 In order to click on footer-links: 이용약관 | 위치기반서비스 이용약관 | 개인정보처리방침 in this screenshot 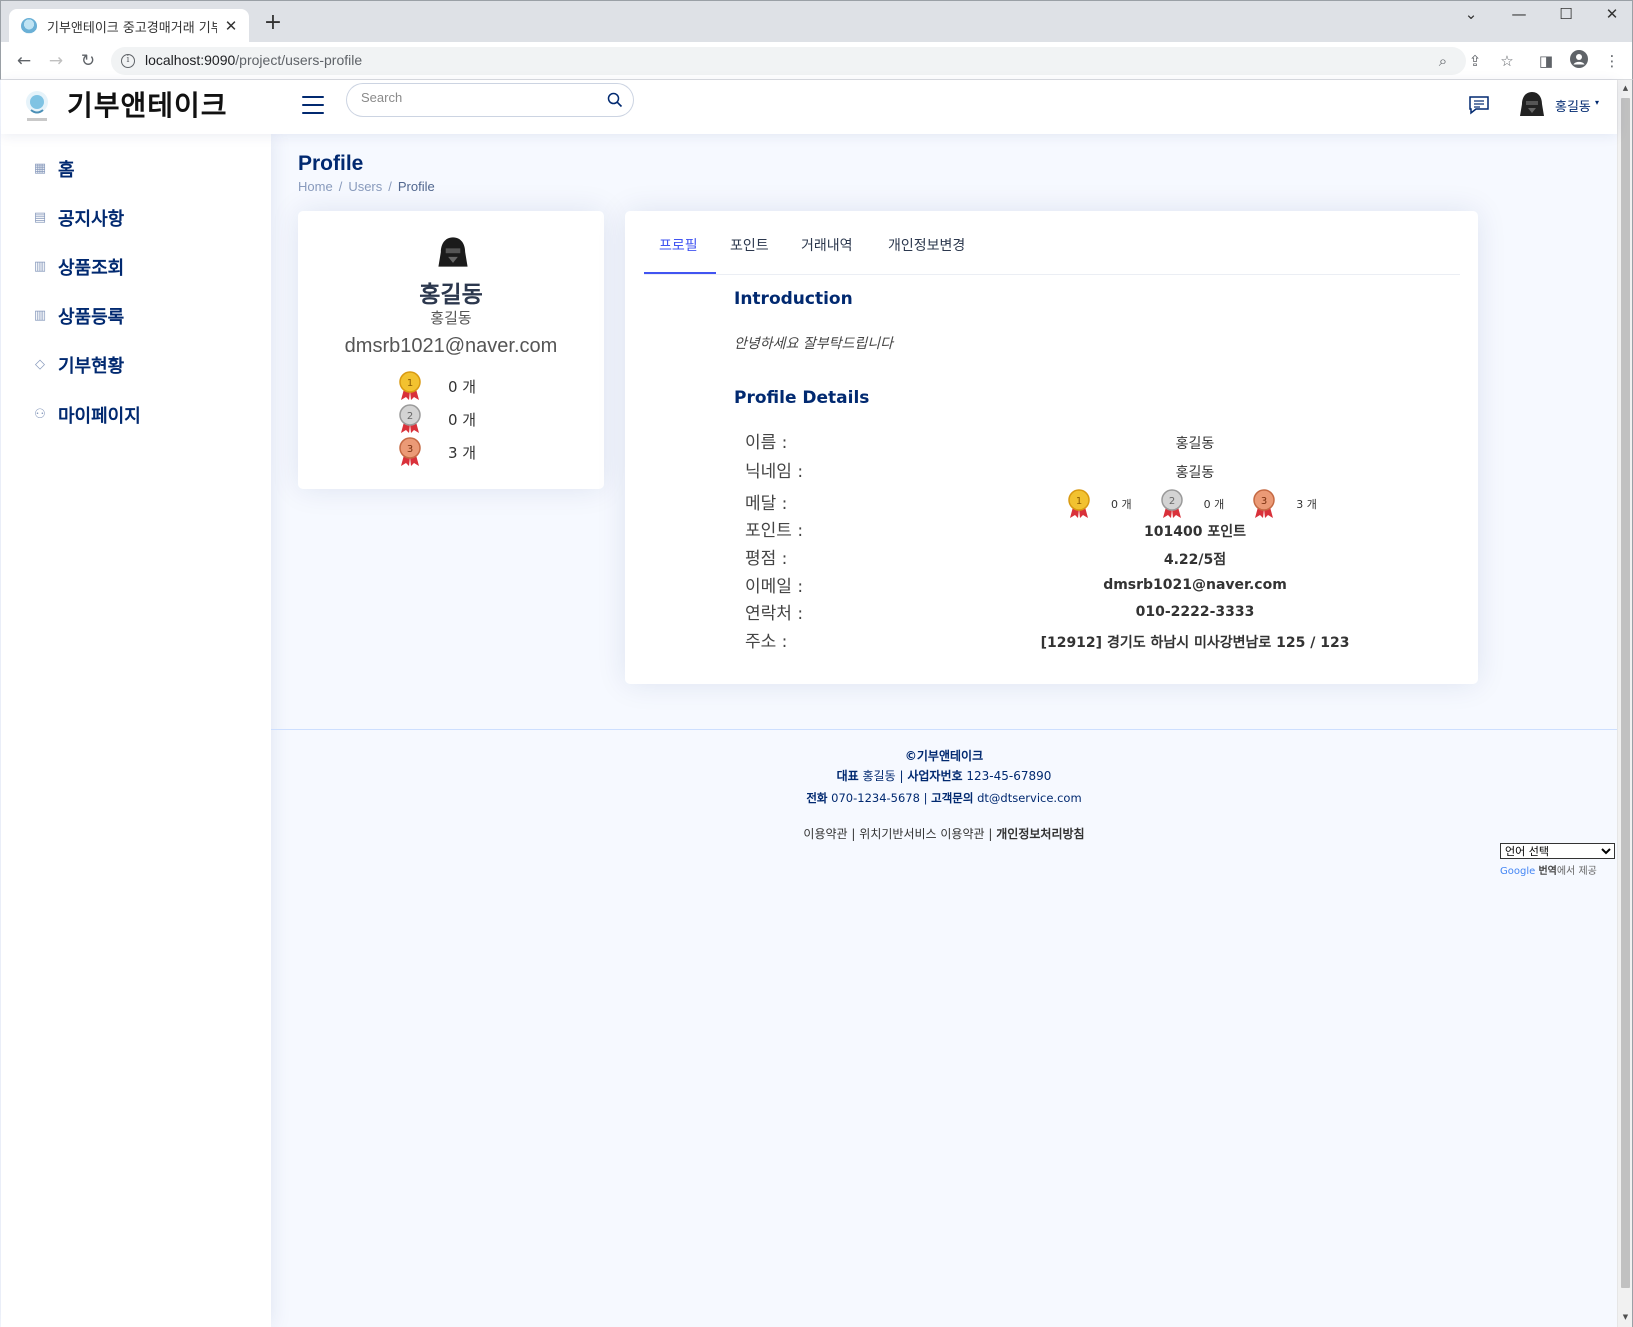, I will do `click(944, 834)`.